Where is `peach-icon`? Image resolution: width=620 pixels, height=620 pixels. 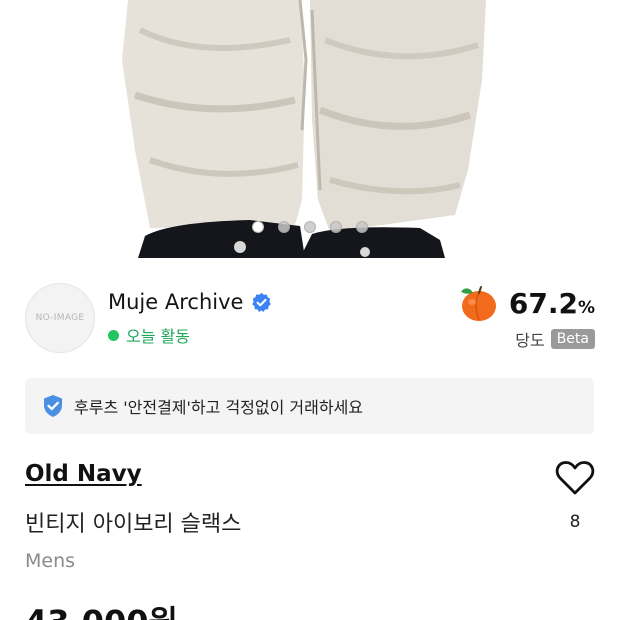
peach-icon is located at coordinates (478, 303).